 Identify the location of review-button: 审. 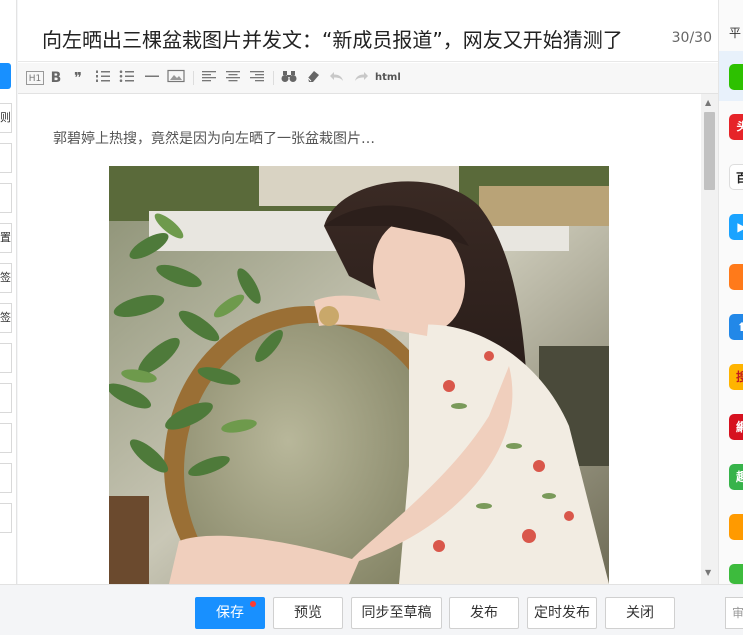
(734, 613).